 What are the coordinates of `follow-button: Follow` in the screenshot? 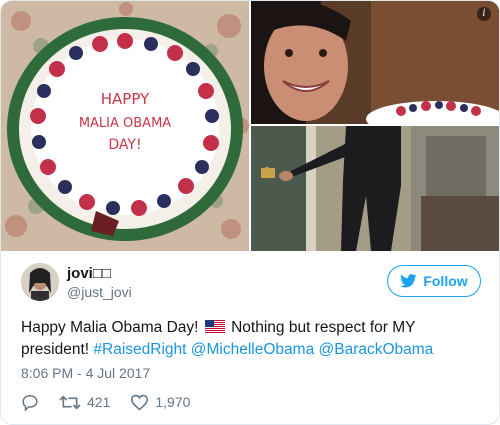 It's located at (434, 281).